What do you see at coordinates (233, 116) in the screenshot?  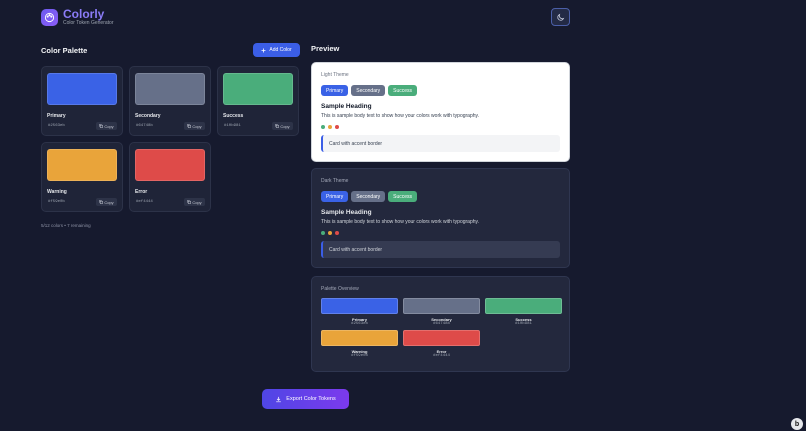 I see `swatch-name: Success` at bounding box center [233, 116].